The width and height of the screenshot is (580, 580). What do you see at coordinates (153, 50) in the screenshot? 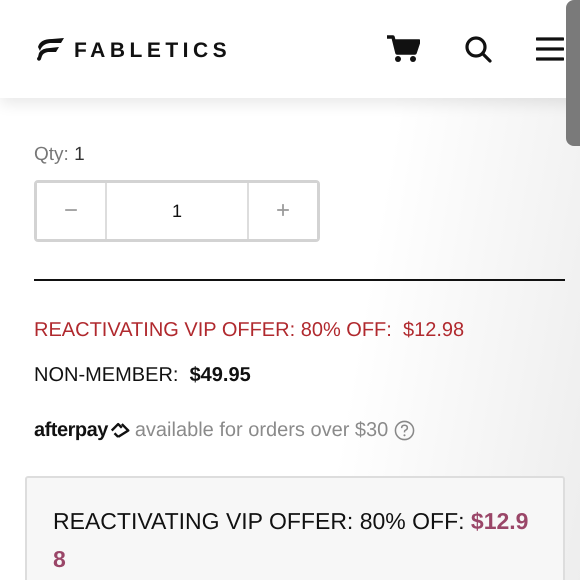
I see `brand-logo: FABLETICS` at bounding box center [153, 50].